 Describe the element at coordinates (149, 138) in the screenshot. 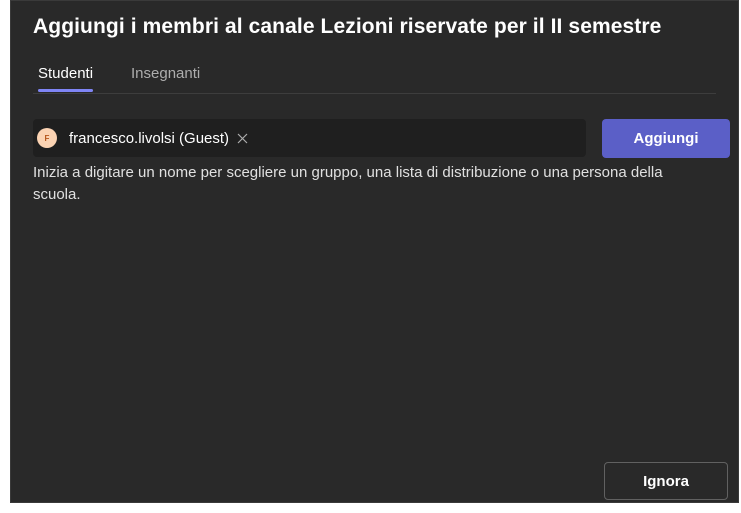

I see `person-chip-label: francesco.livolsi (Guest)` at that location.